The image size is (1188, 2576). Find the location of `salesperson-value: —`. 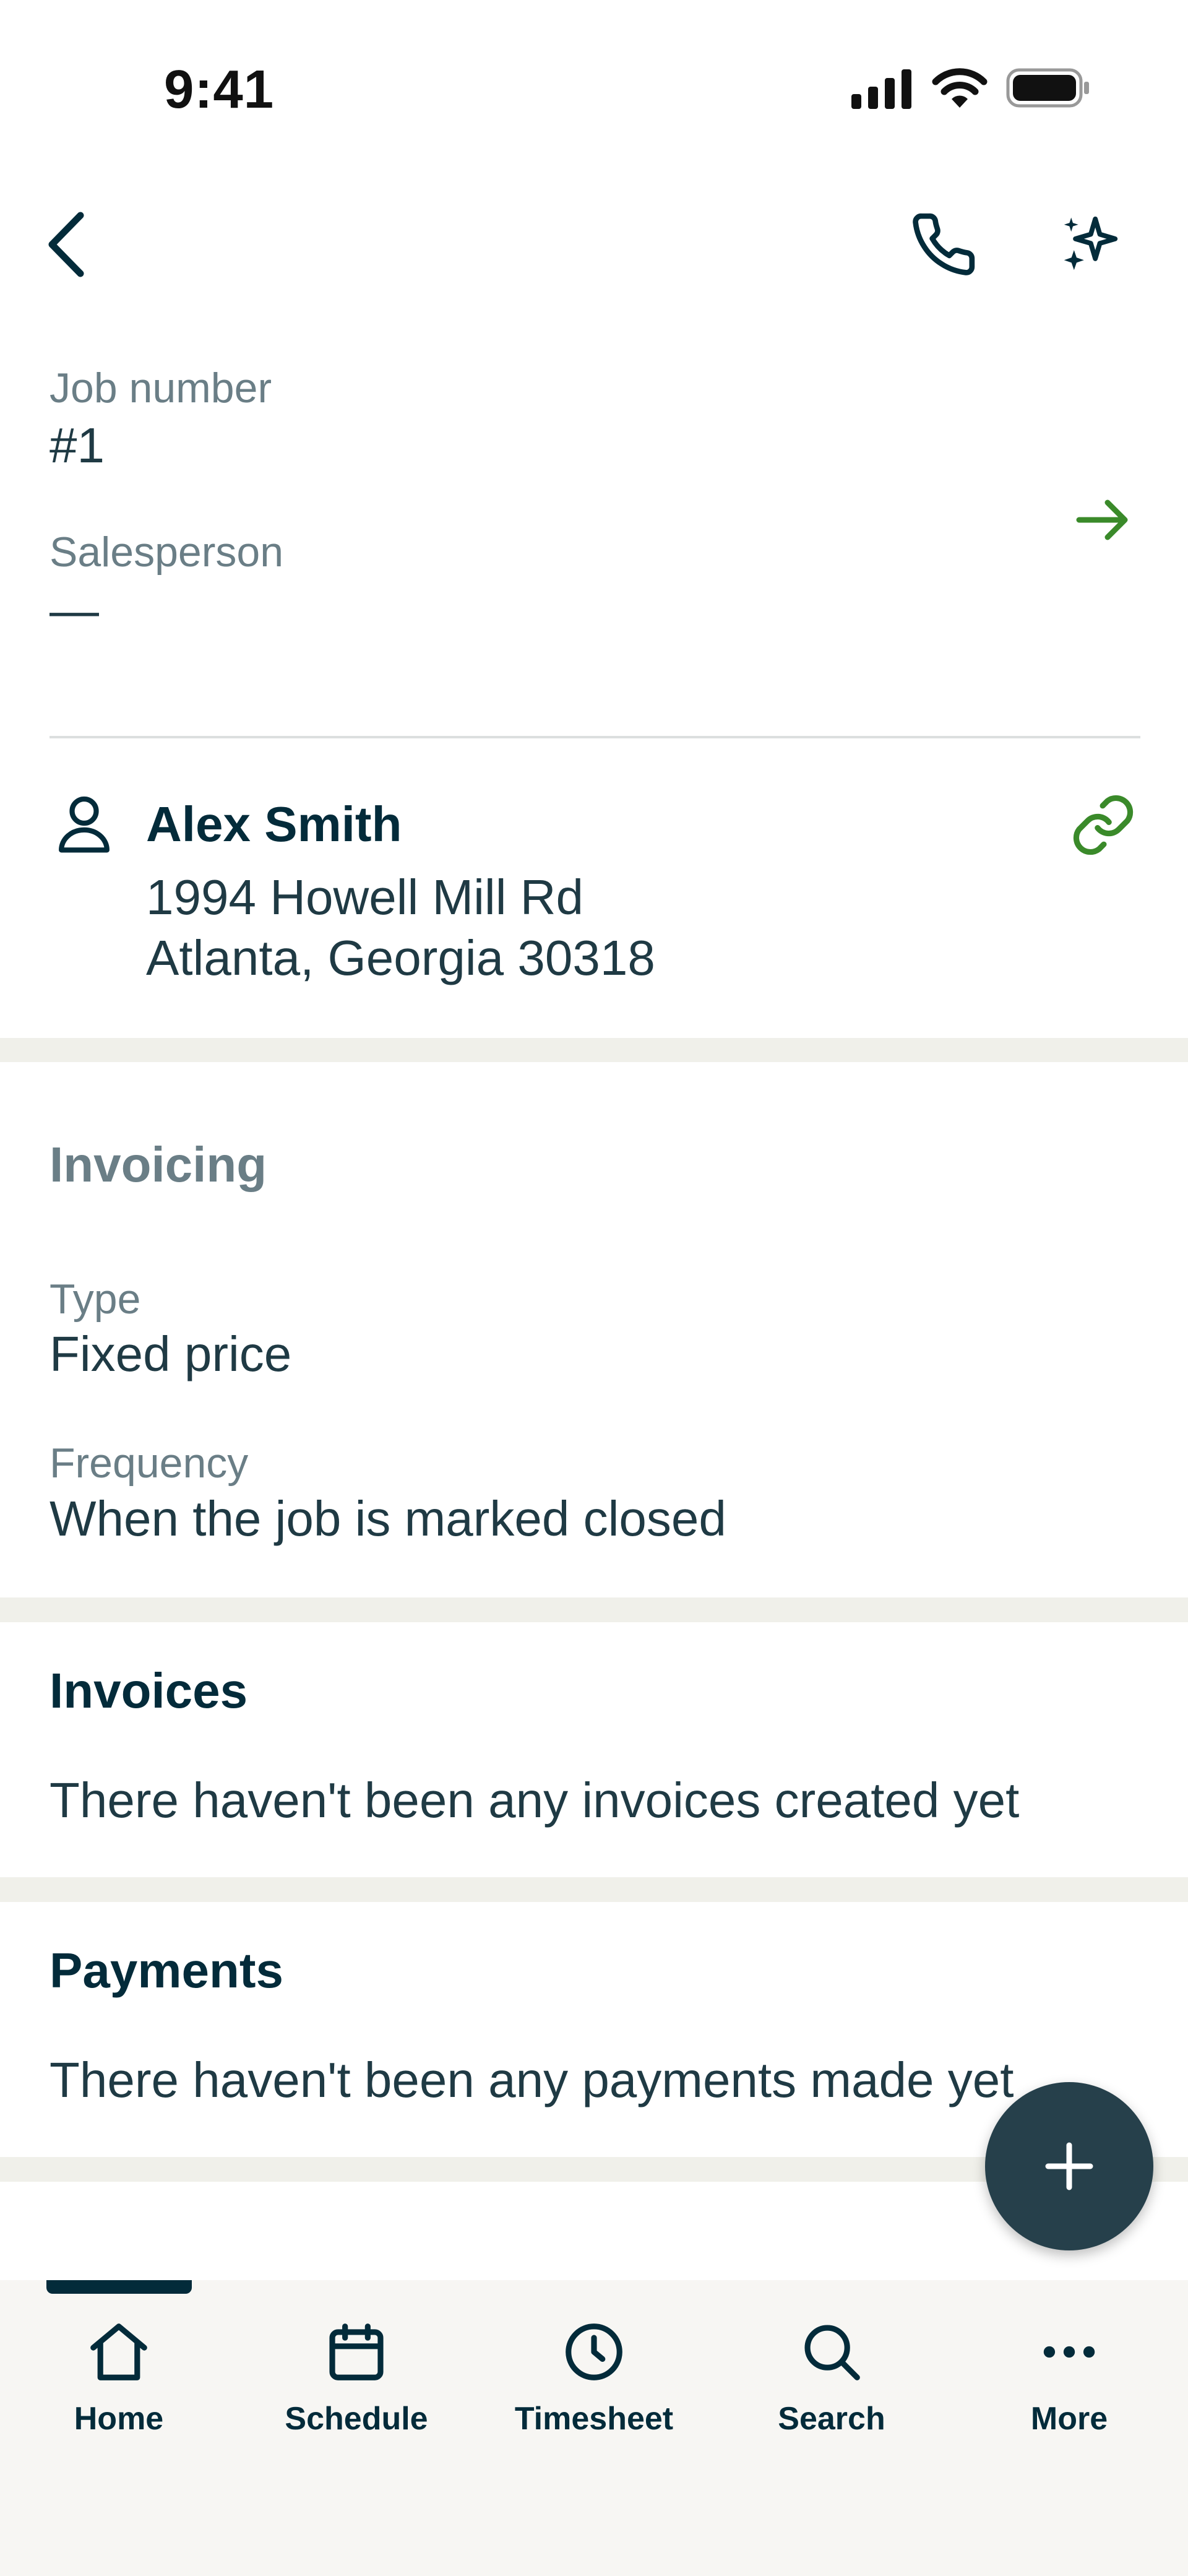

salesperson-value: — is located at coordinates (74, 610).